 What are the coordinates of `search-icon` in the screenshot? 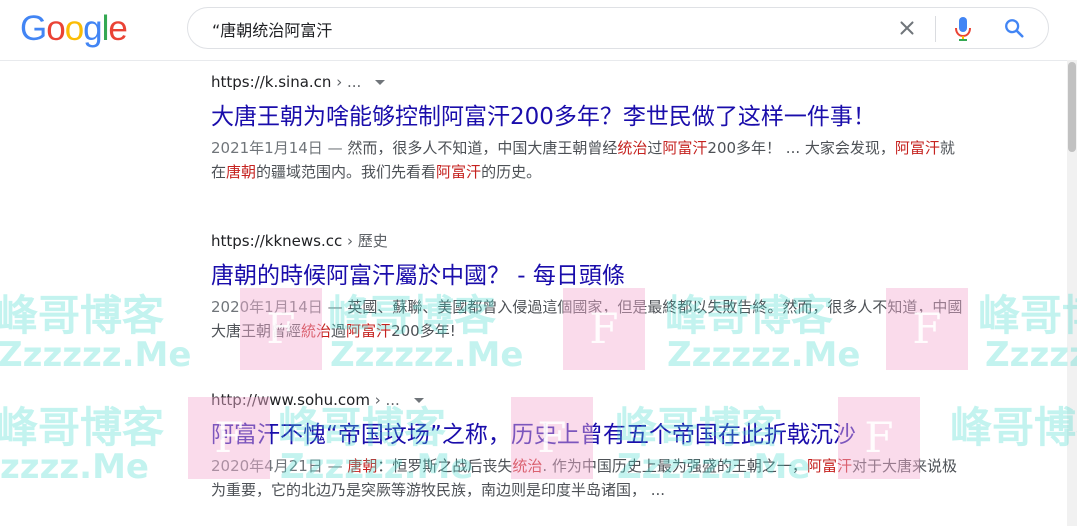 It's located at (1014, 28).